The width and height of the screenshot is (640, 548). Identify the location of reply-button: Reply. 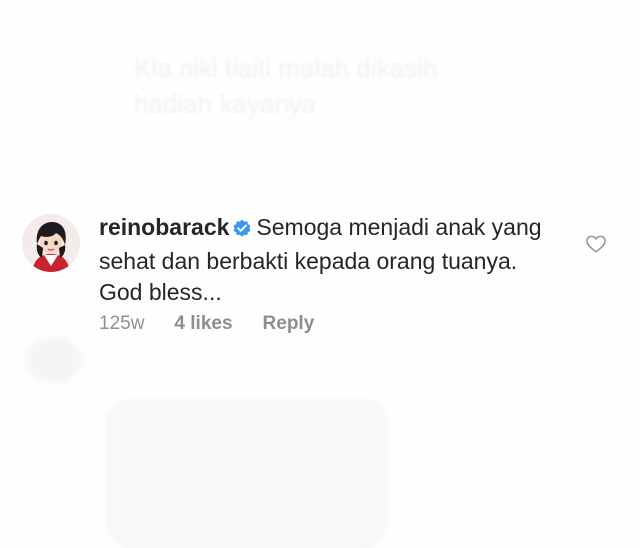
(289, 324).